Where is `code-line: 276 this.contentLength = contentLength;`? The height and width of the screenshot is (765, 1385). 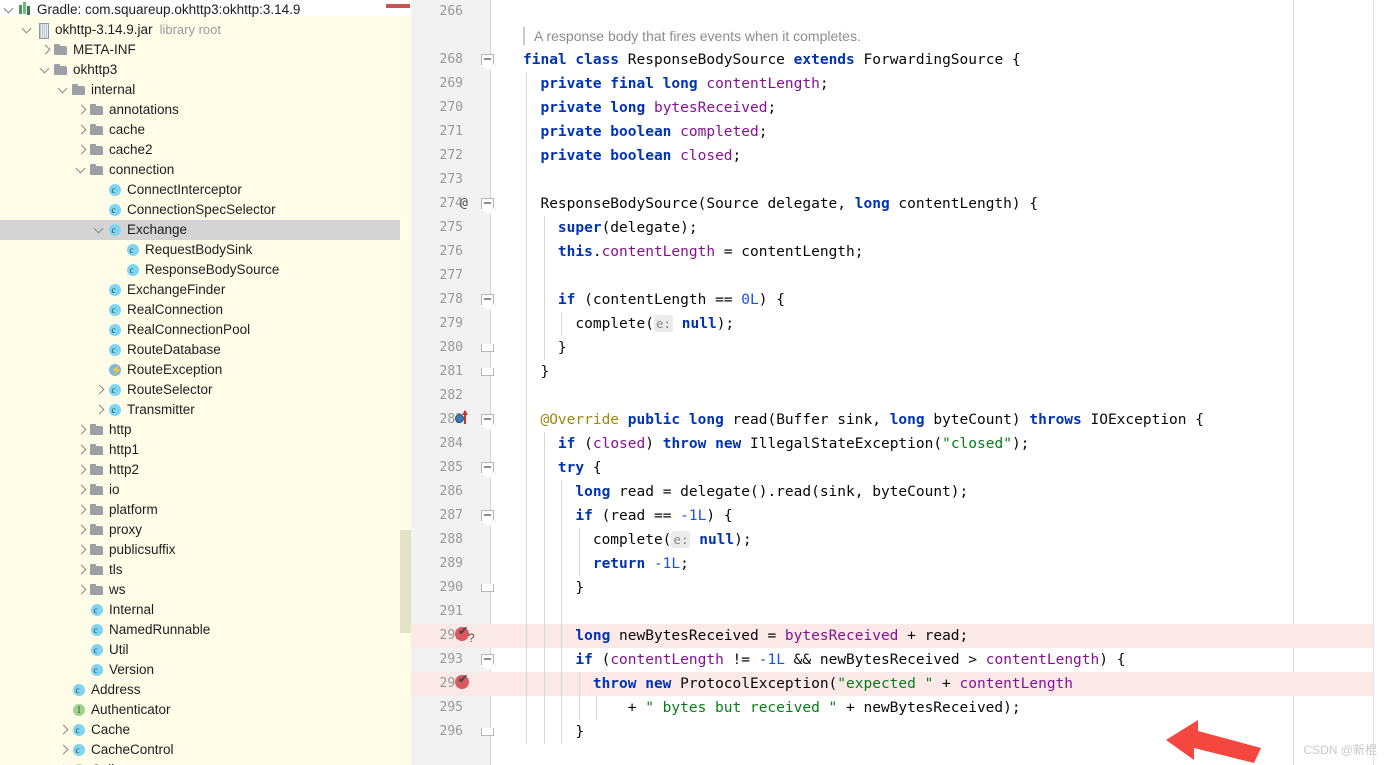
code-line: 276 this.contentLength = contentLength; is located at coordinates (898, 252).